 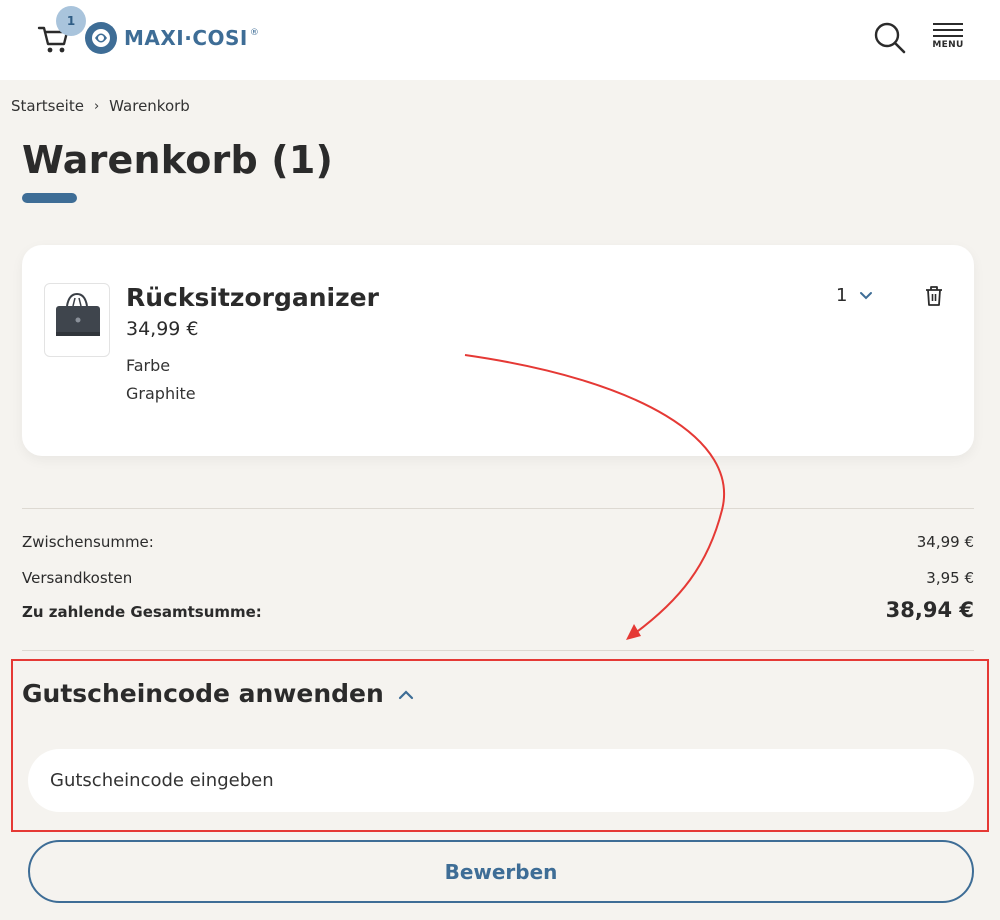 What do you see at coordinates (405, 694) in the screenshot?
I see `chevron-up-icon` at bounding box center [405, 694].